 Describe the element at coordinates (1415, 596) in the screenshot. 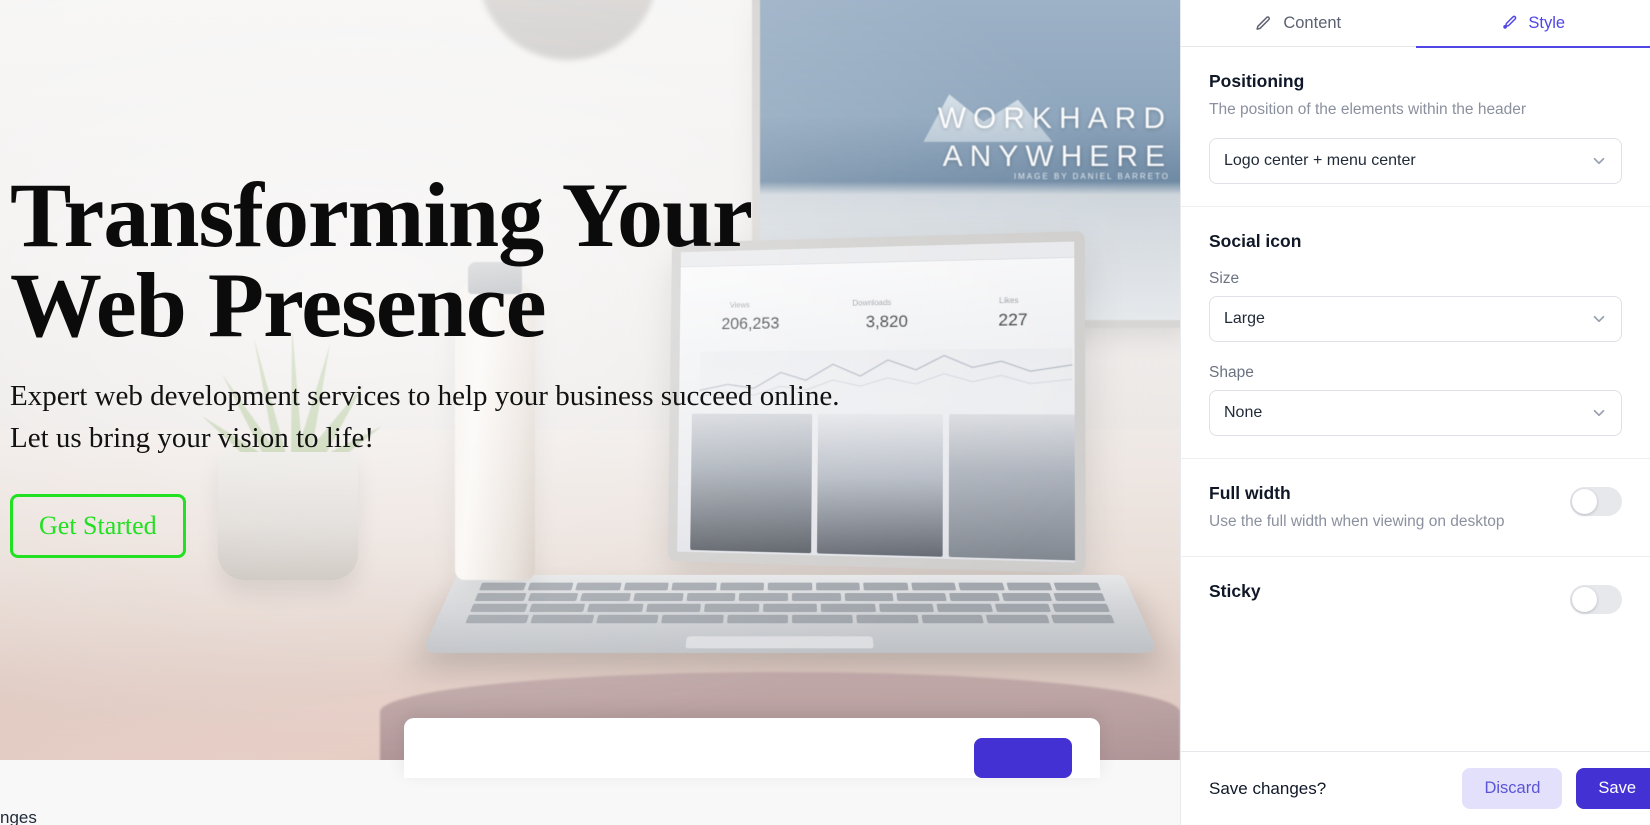

I see `section-sticky: Sticky` at that location.